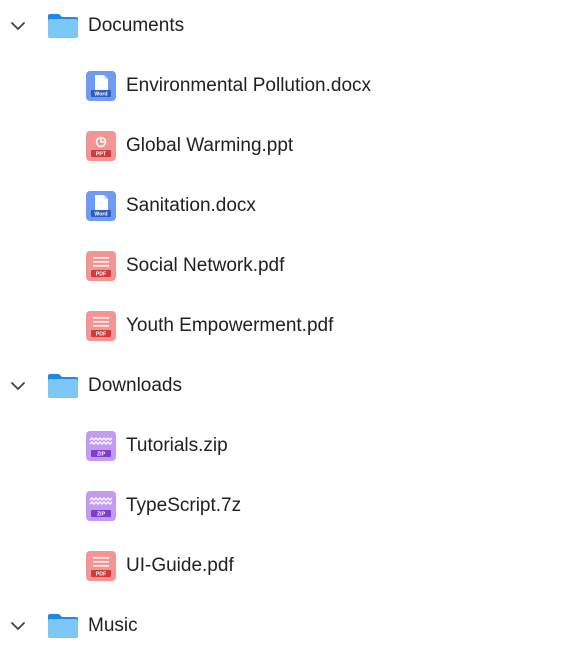 This screenshot has width=577, height=660. I want to click on svg-text: PPT, so click(101, 155).